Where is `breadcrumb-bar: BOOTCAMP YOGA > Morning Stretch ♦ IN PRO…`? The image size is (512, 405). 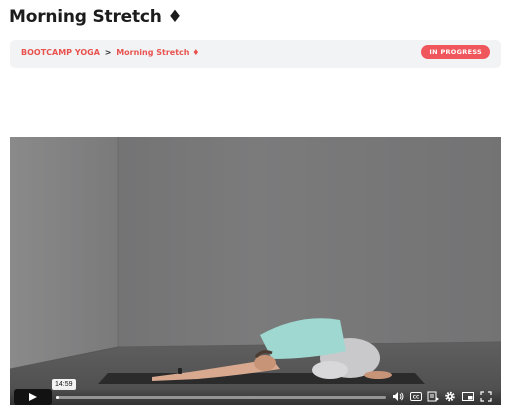
breadcrumb-bar: BOOTCAMP YOGA > Morning Stretch ♦ IN PRO… is located at coordinates (255, 54).